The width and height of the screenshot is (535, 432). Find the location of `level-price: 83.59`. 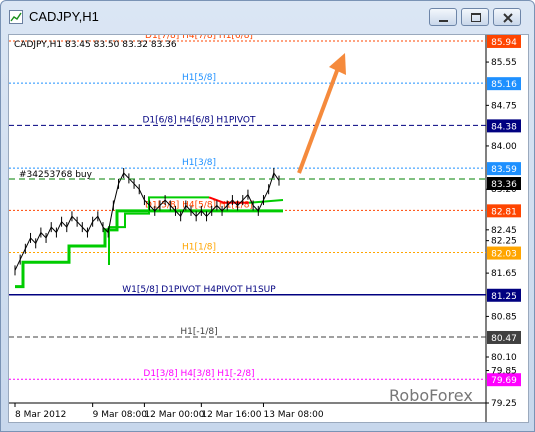

level-price: 83.59 is located at coordinates (504, 170).